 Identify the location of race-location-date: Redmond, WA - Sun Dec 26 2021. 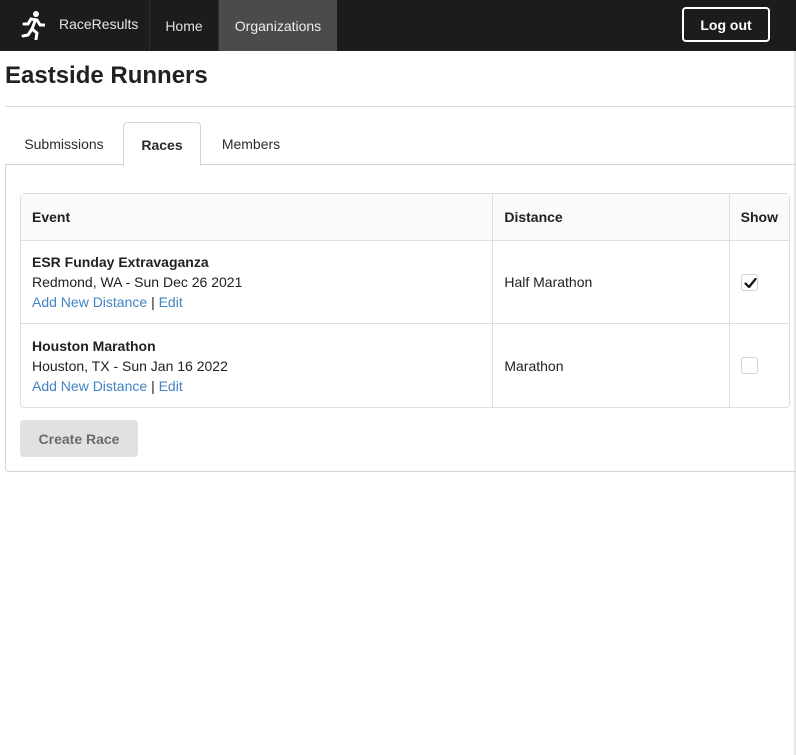
(137, 282).